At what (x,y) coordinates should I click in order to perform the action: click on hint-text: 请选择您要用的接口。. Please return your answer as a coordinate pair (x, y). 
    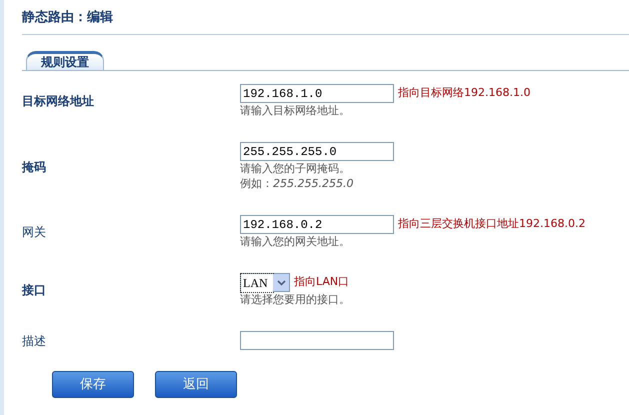
    Looking at the image, I should click on (295, 299).